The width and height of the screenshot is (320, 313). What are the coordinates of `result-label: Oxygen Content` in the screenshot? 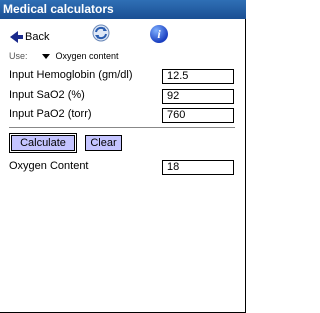 It's located at (49, 166).